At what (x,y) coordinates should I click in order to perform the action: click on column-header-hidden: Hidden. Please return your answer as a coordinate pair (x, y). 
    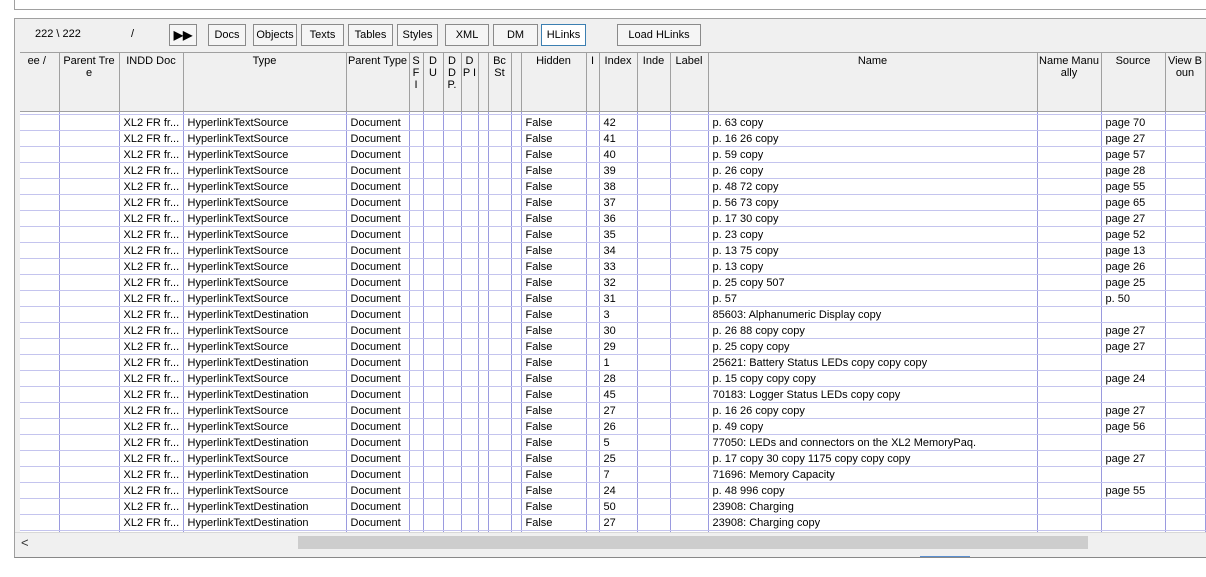
    Looking at the image, I should click on (554, 82).